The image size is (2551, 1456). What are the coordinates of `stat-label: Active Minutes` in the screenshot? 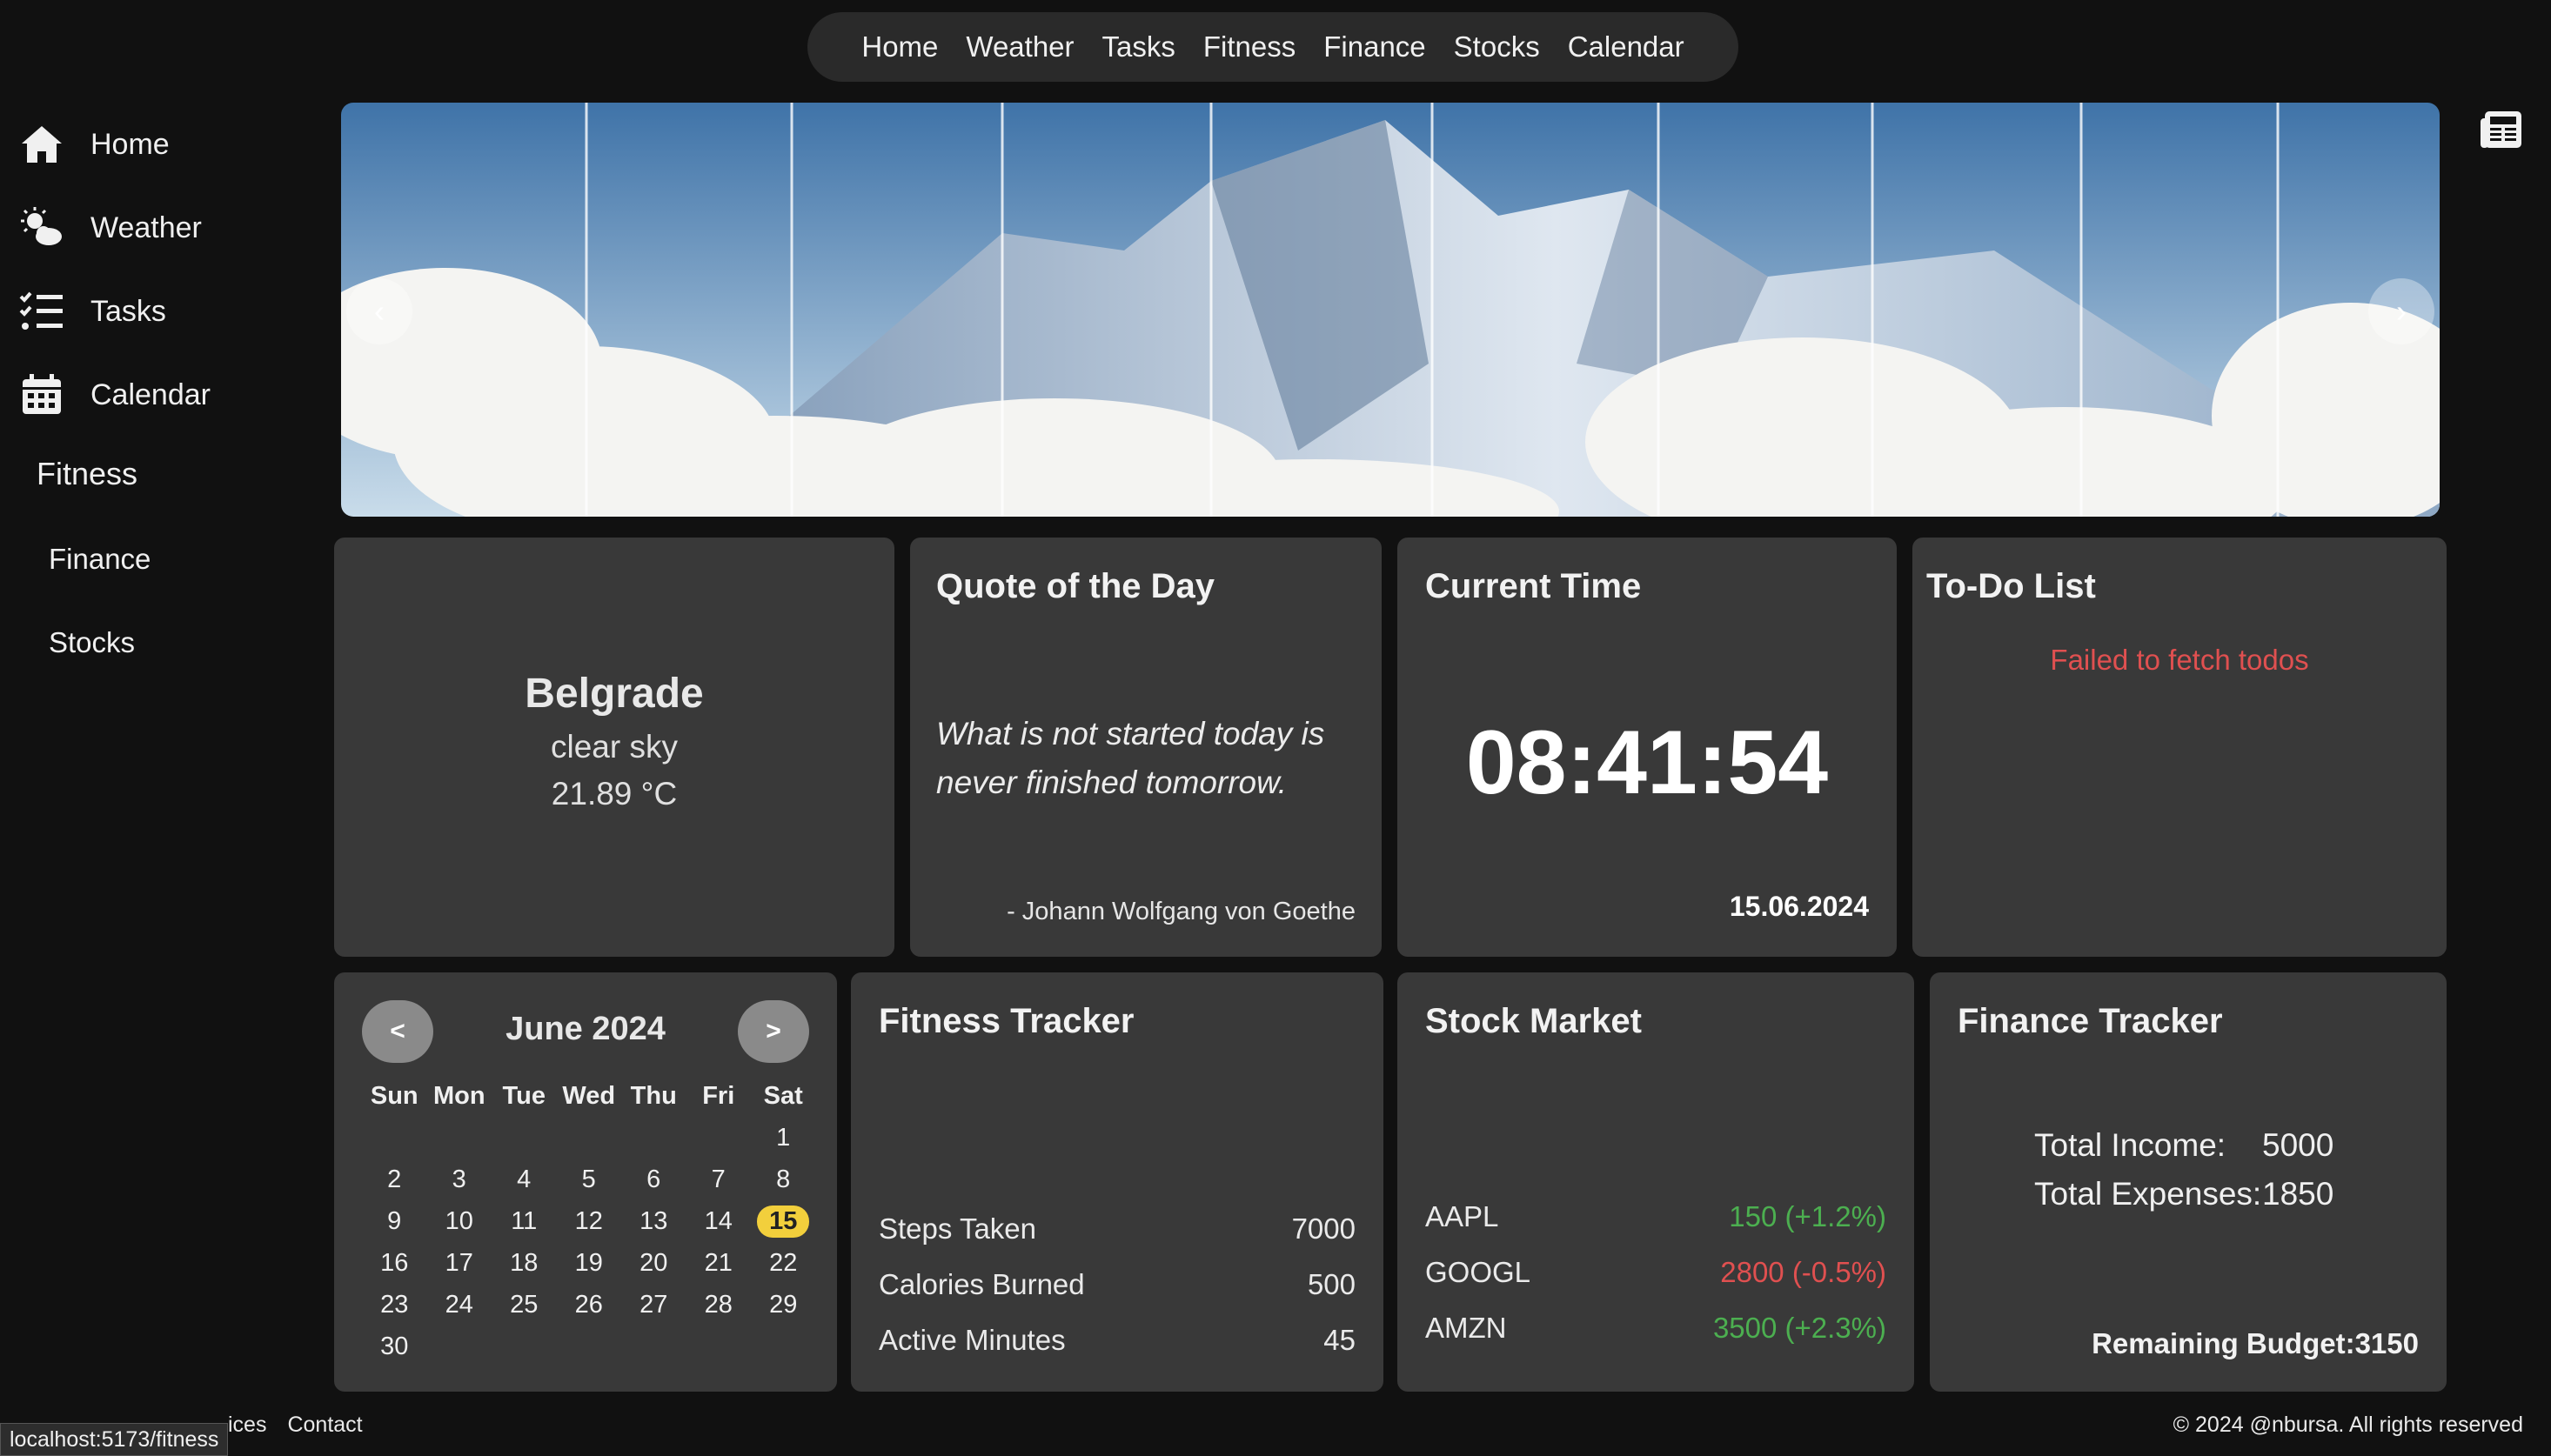 It's located at (973, 1340).